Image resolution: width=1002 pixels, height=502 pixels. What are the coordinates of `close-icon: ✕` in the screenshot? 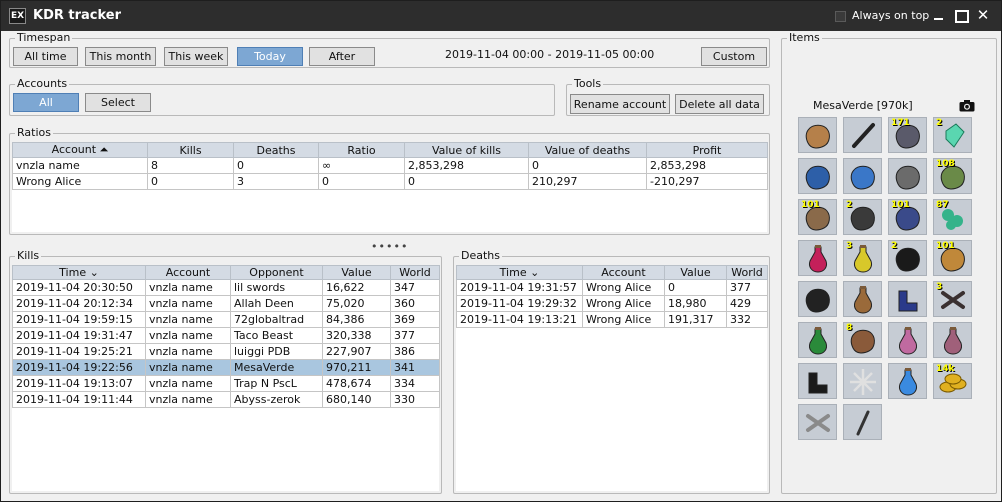 It's located at (983, 15).